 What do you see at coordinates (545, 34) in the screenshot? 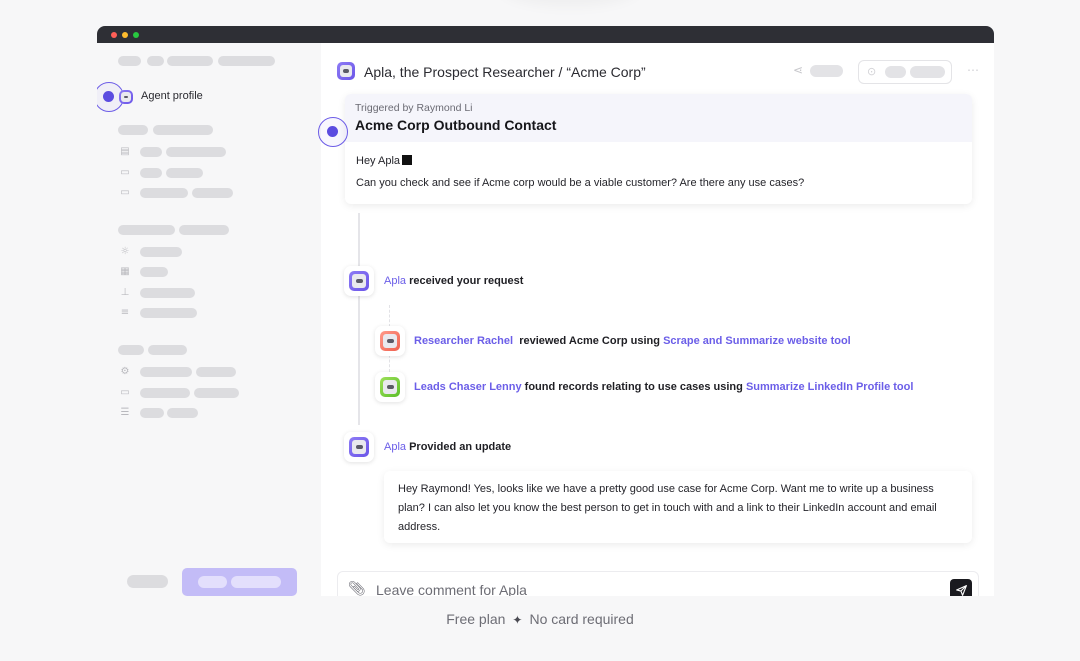
I see `window-titlebar` at bounding box center [545, 34].